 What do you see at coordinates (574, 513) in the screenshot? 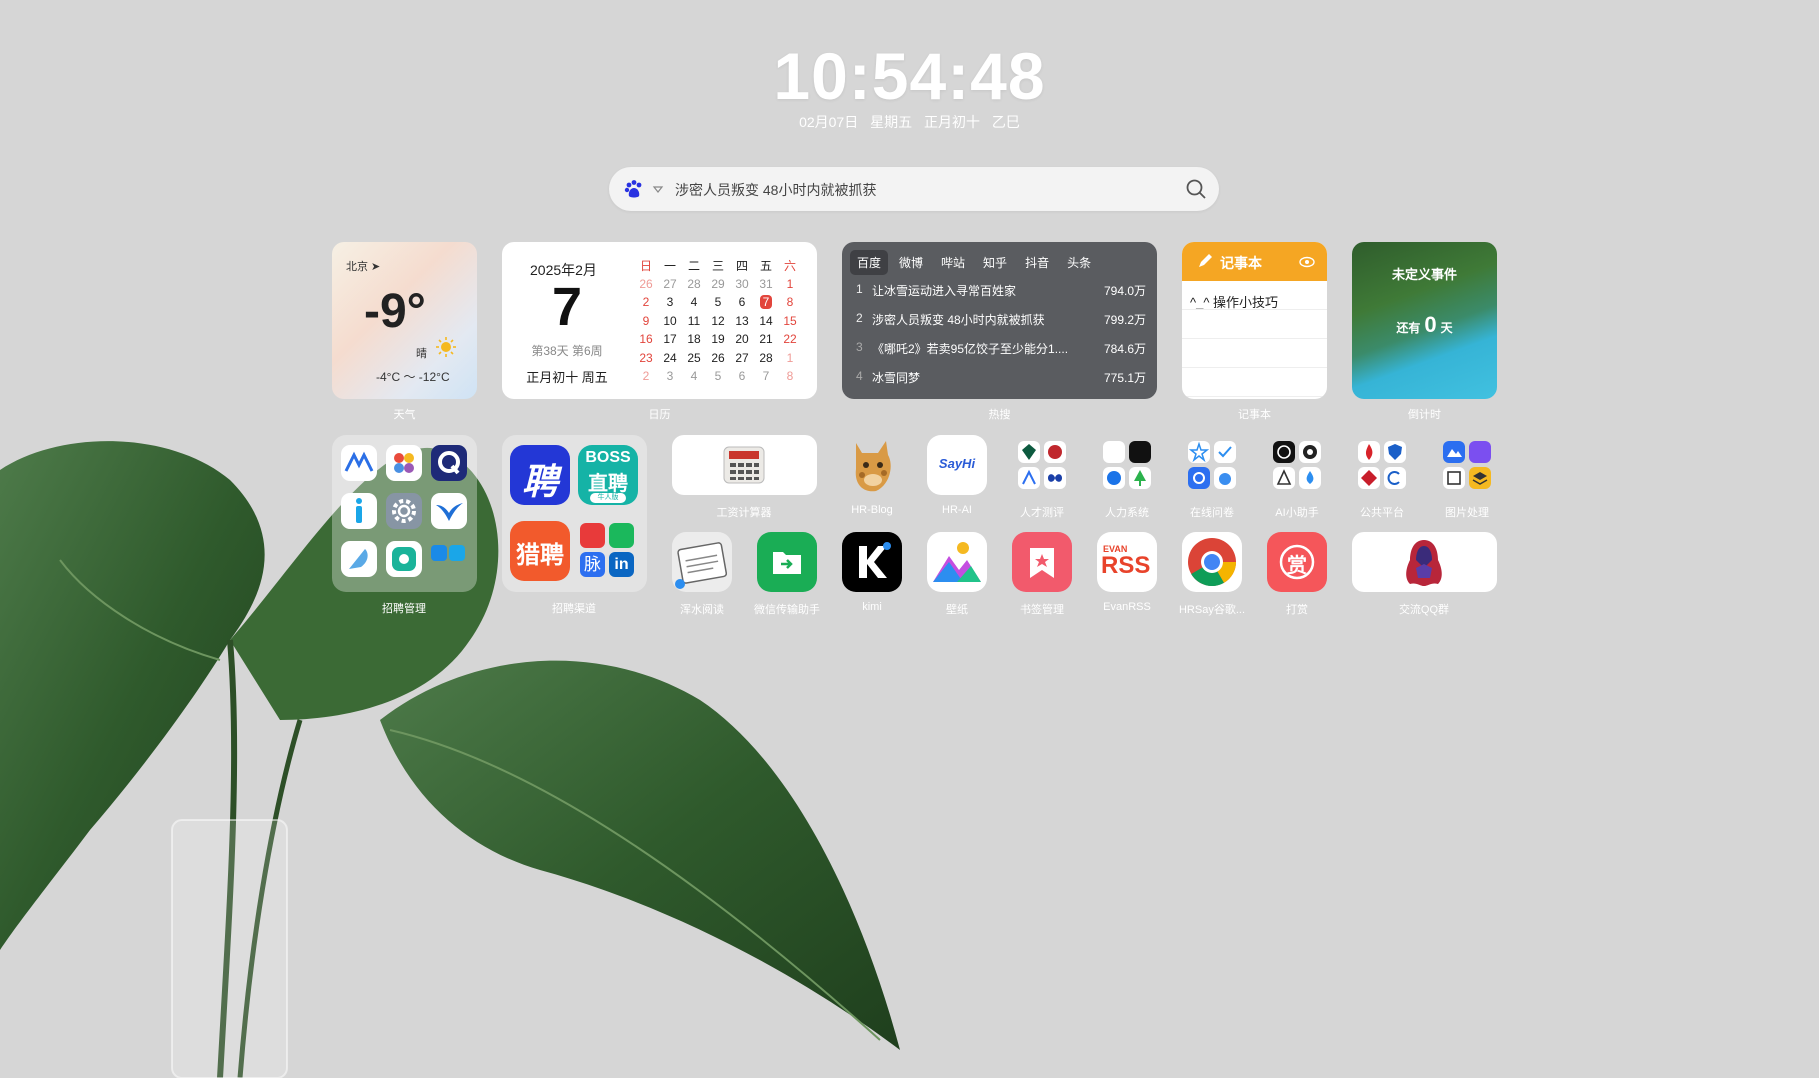
I see `folder-recruit-channels: 聘 BOSS 直聘 牛人版 猎聘 脉 in` at bounding box center [574, 513].